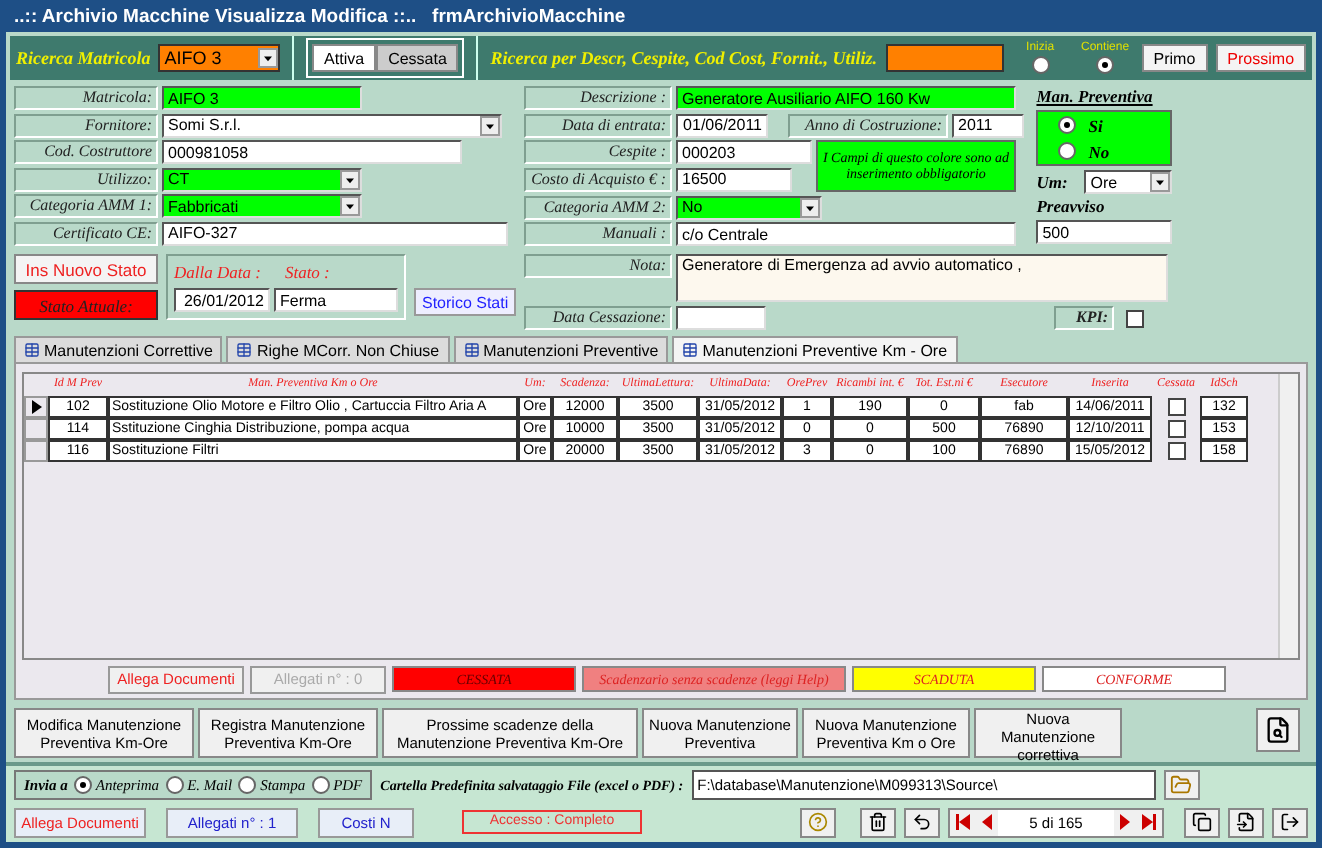 The height and width of the screenshot is (848, 1322). Describe the element at coordinates (1181, 785) in the screenshot. I see `folder-icon` at that location.